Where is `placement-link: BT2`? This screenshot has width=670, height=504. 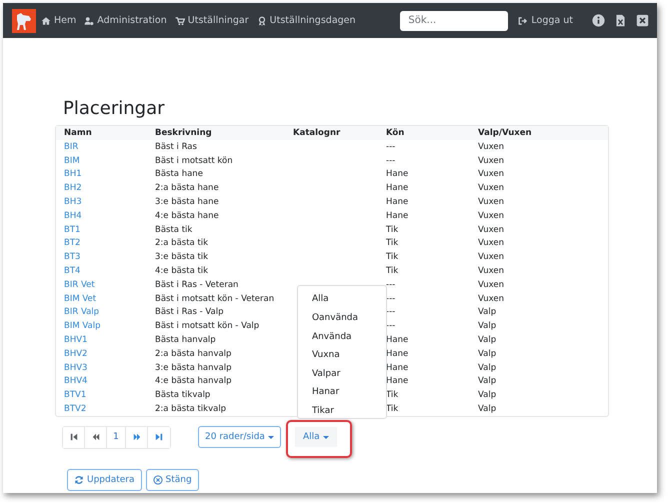
placement-link: BT2 is located at coordinates (72, 243).